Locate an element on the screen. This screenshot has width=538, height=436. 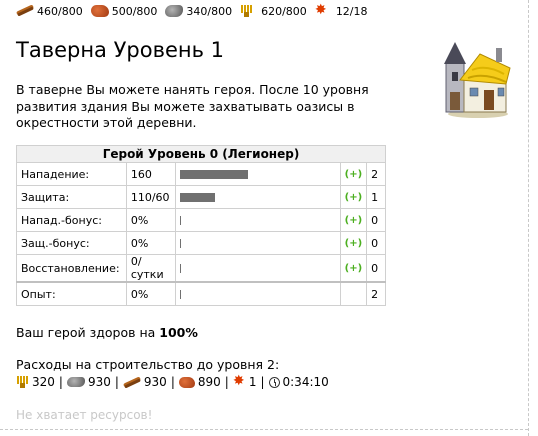
resource-crop: 620/800 is located at coordinates (273, 11).